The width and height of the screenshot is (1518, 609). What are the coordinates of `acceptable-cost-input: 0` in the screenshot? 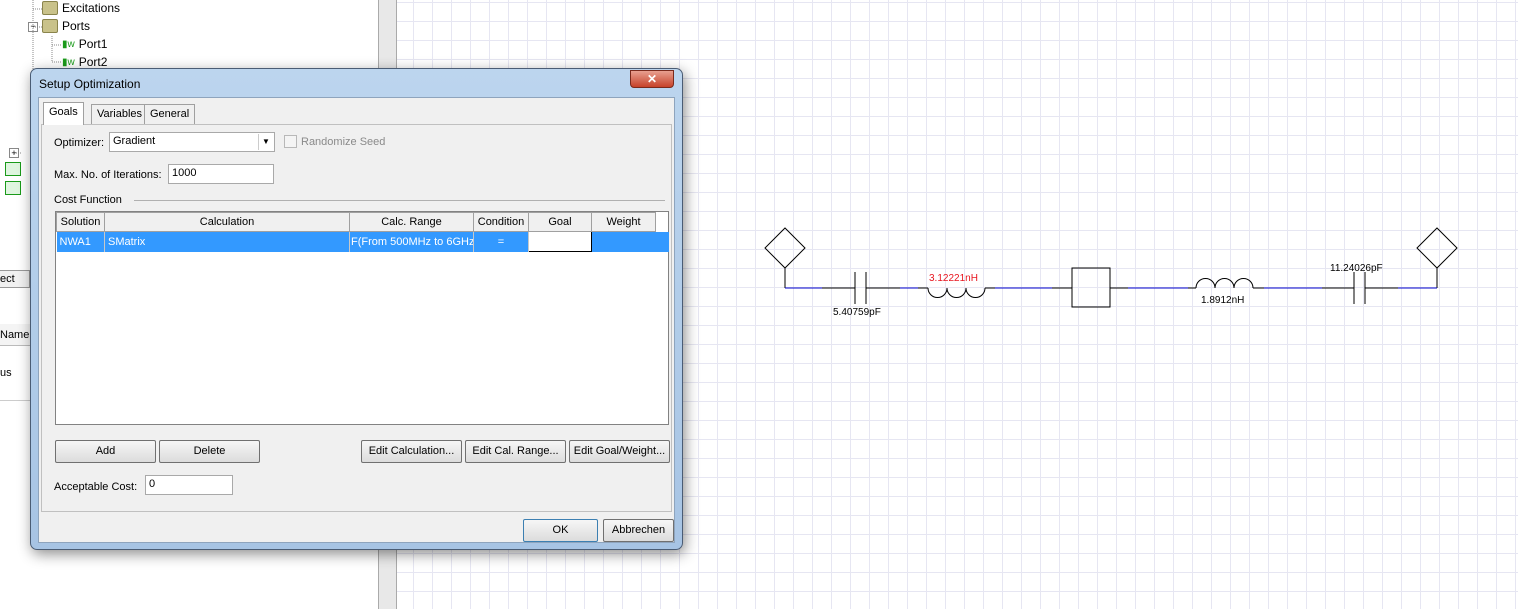 It's located at (189, 485).